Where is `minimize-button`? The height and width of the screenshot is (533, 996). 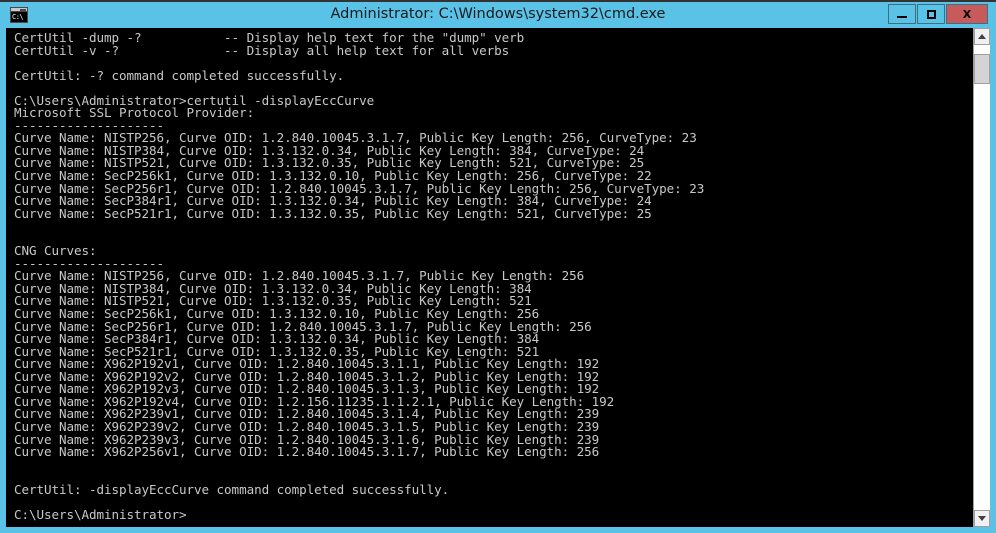 minimize-button is located at coordinates (902, 14).